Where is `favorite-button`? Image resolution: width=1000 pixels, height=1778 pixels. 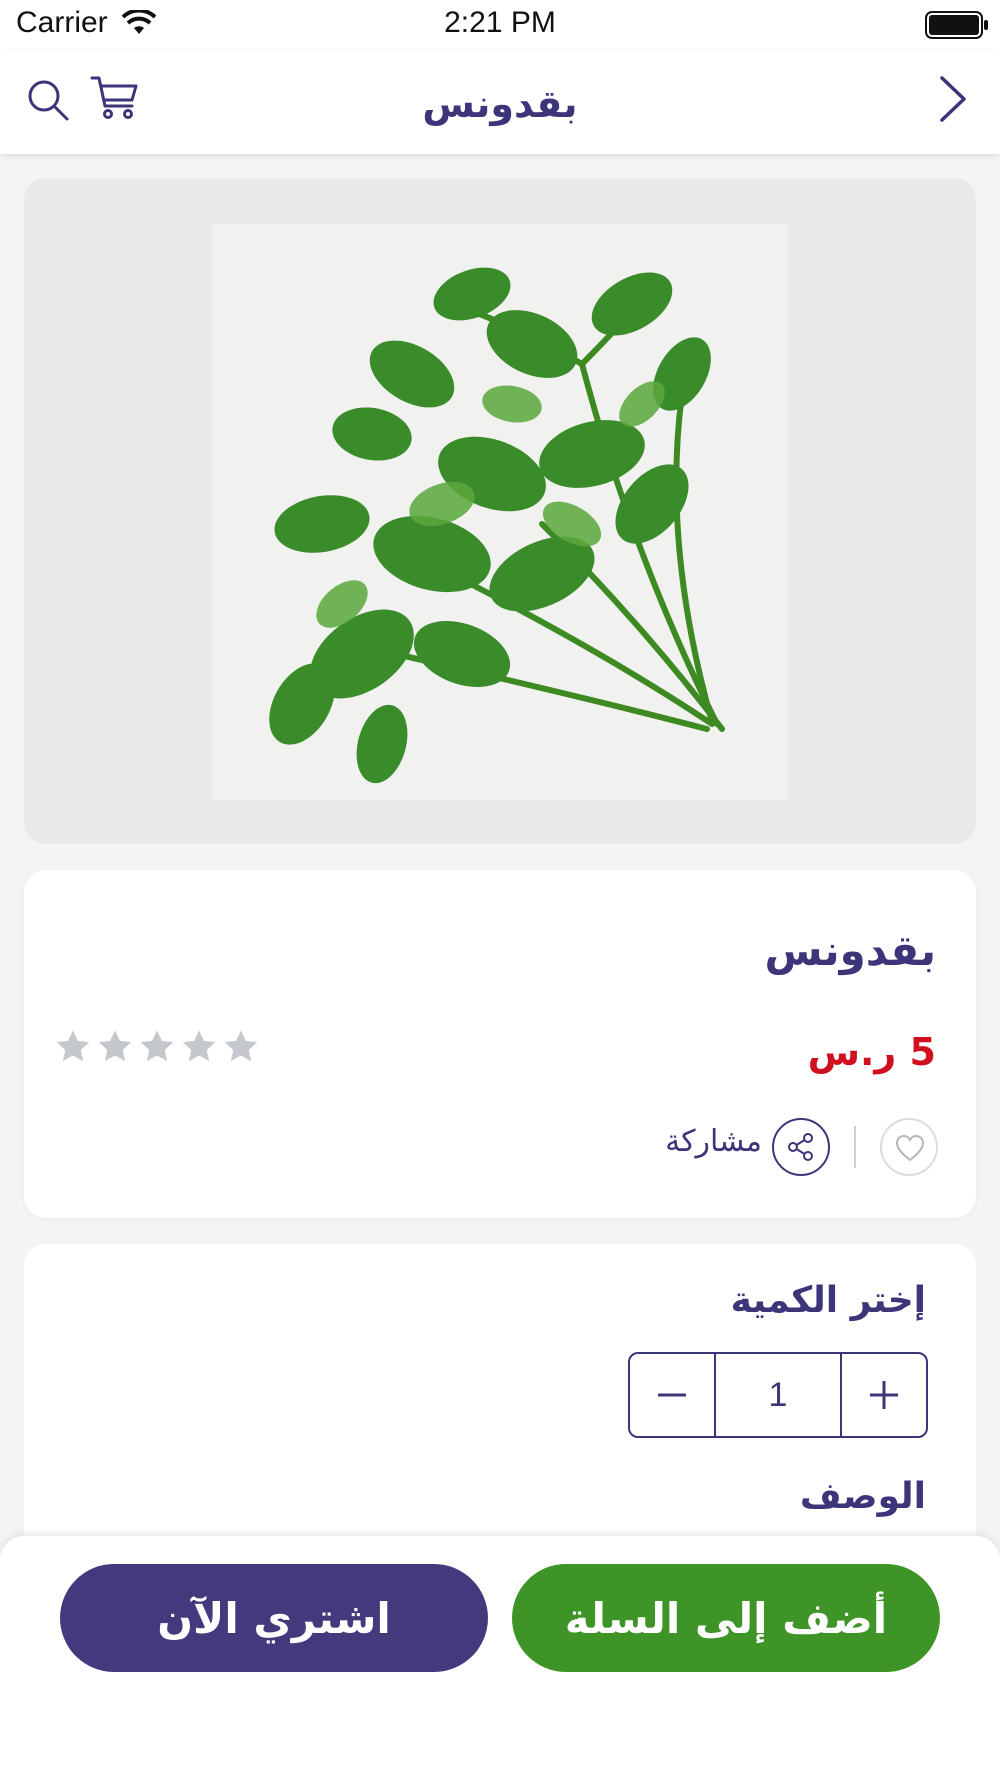
favorite-button is located at coordinates (909, 1147).